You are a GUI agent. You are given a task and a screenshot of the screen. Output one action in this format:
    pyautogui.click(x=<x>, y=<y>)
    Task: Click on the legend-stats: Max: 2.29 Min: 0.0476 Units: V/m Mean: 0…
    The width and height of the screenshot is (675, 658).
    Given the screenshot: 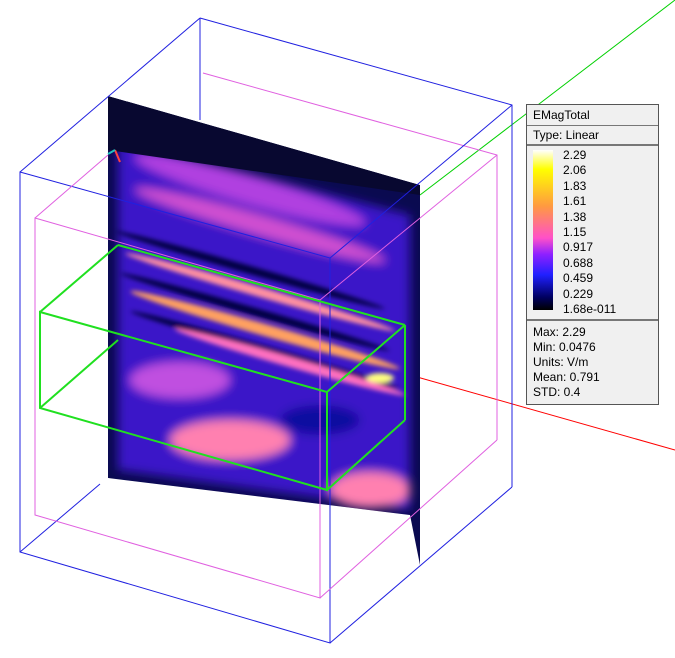 What is the action you would take?
    pyautogui.click(x=592, y=362)
    